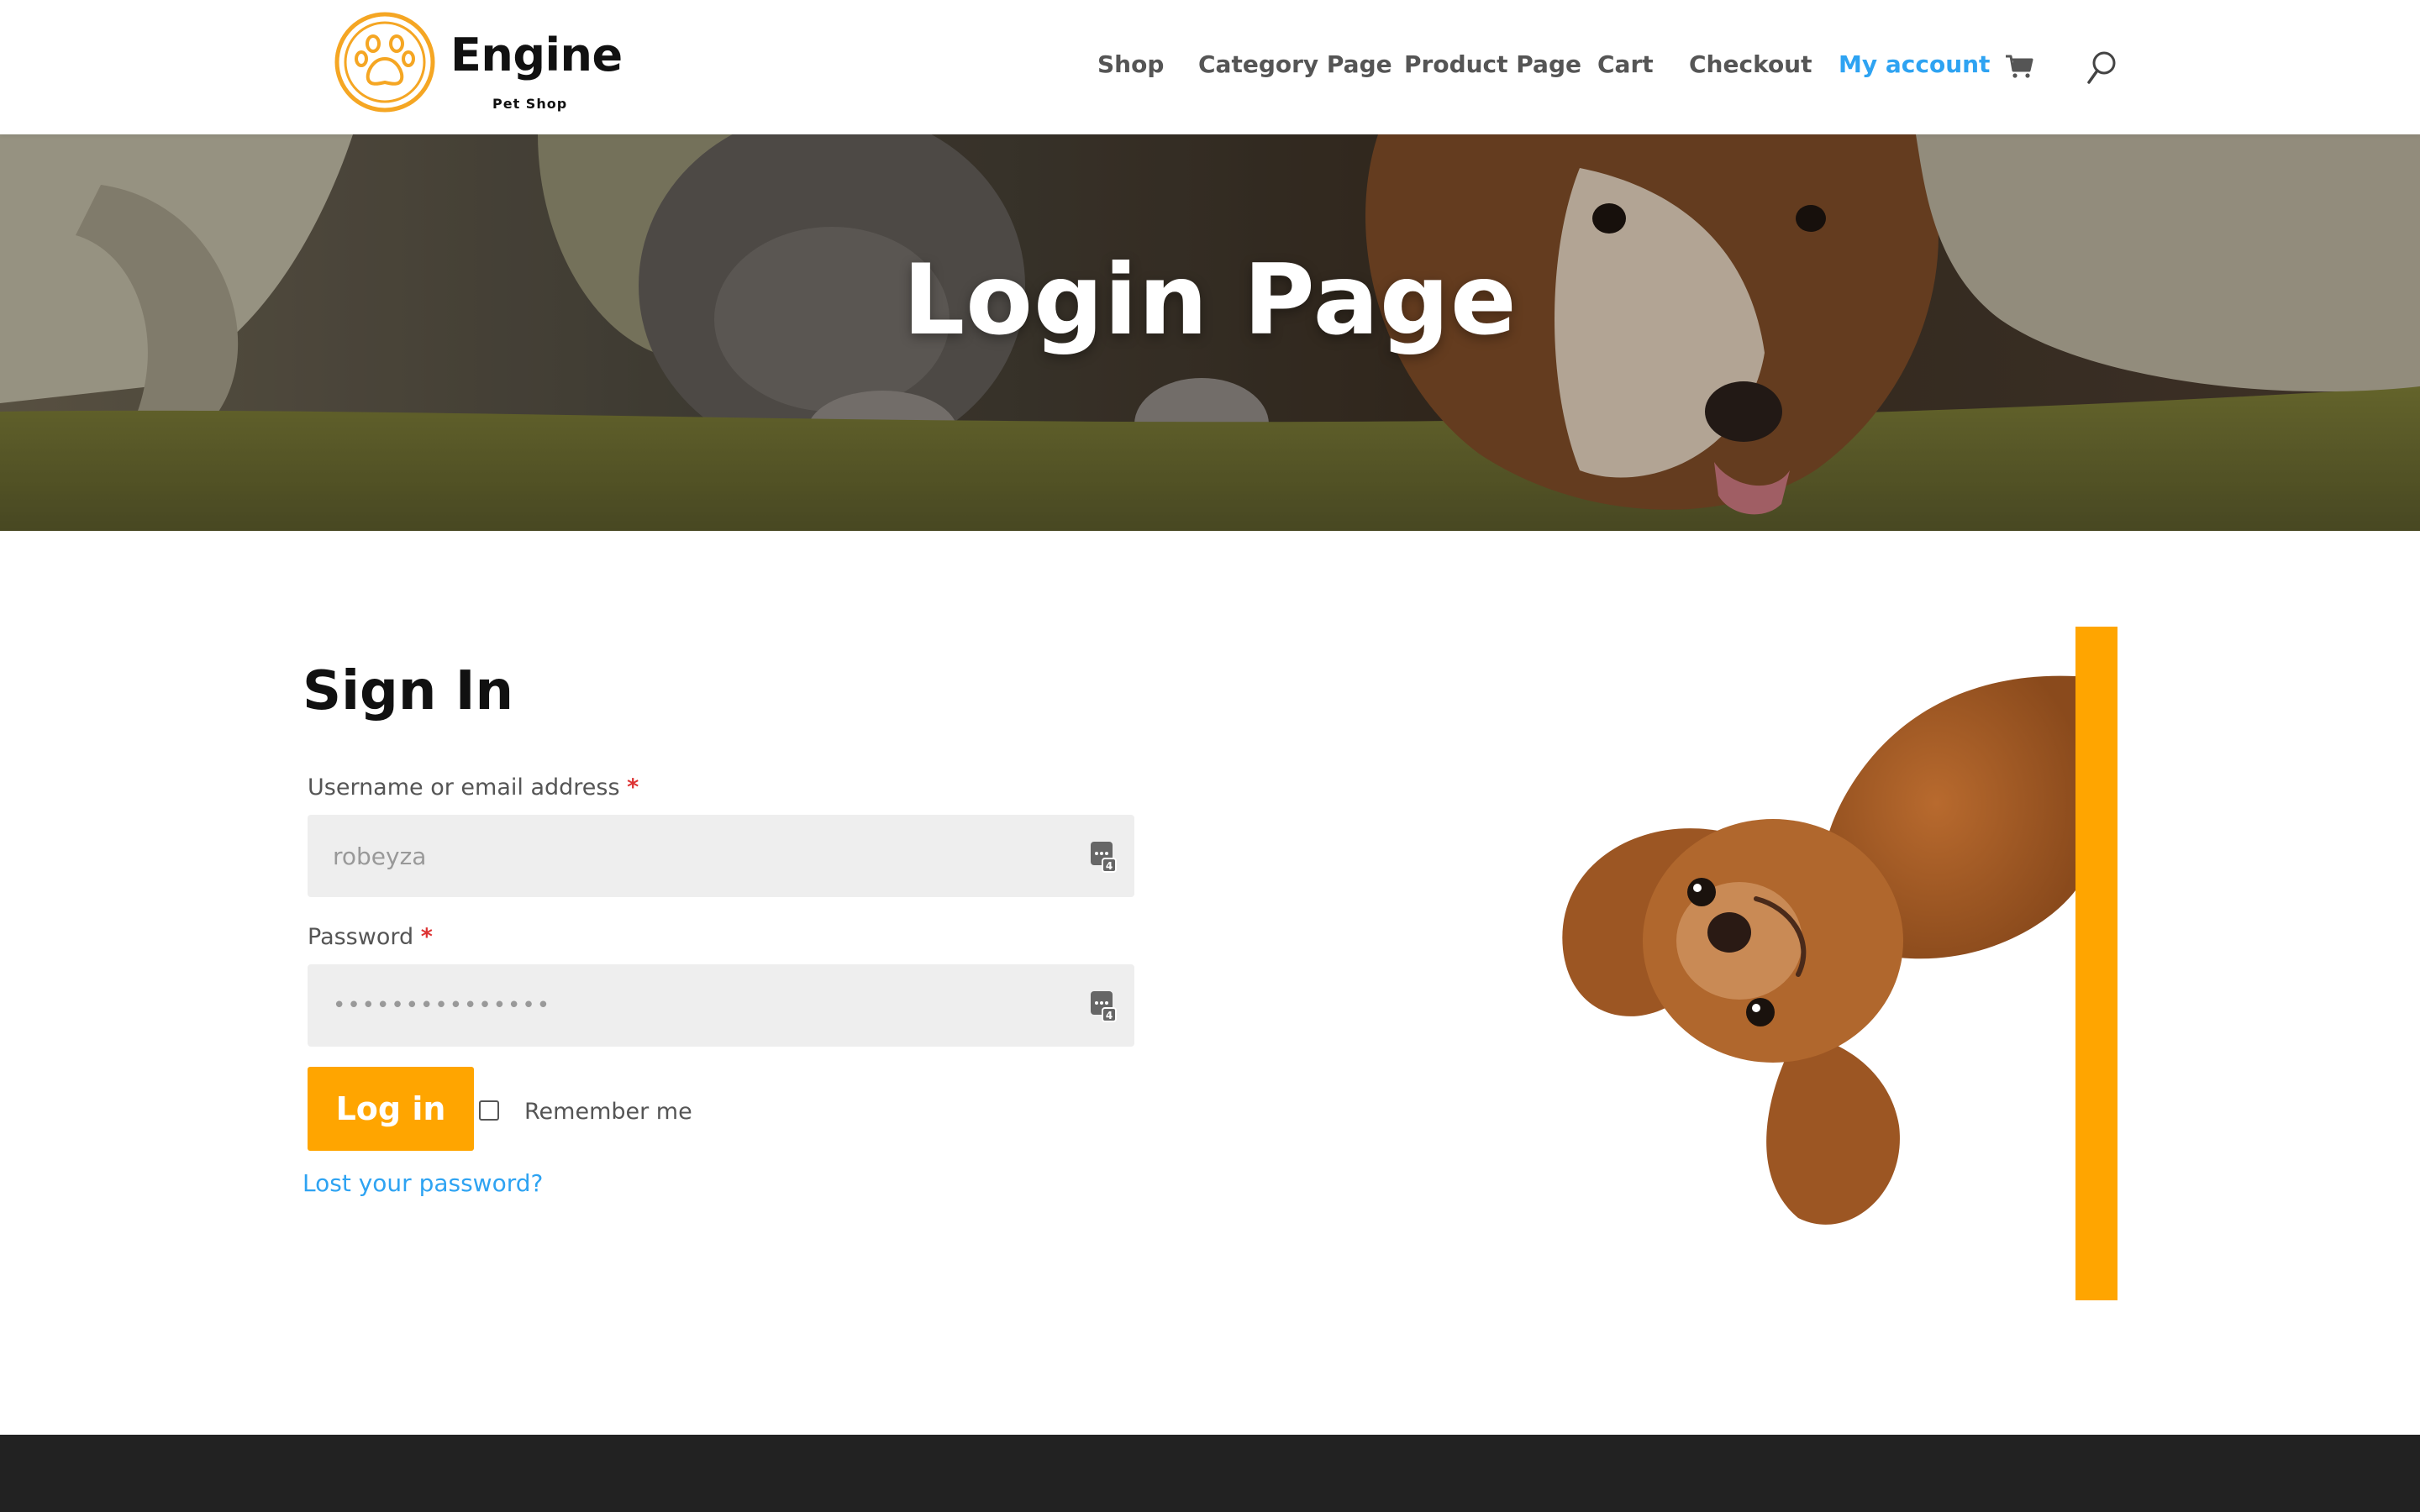  I want to click on page-title: Login Page, so click(1210, 300).